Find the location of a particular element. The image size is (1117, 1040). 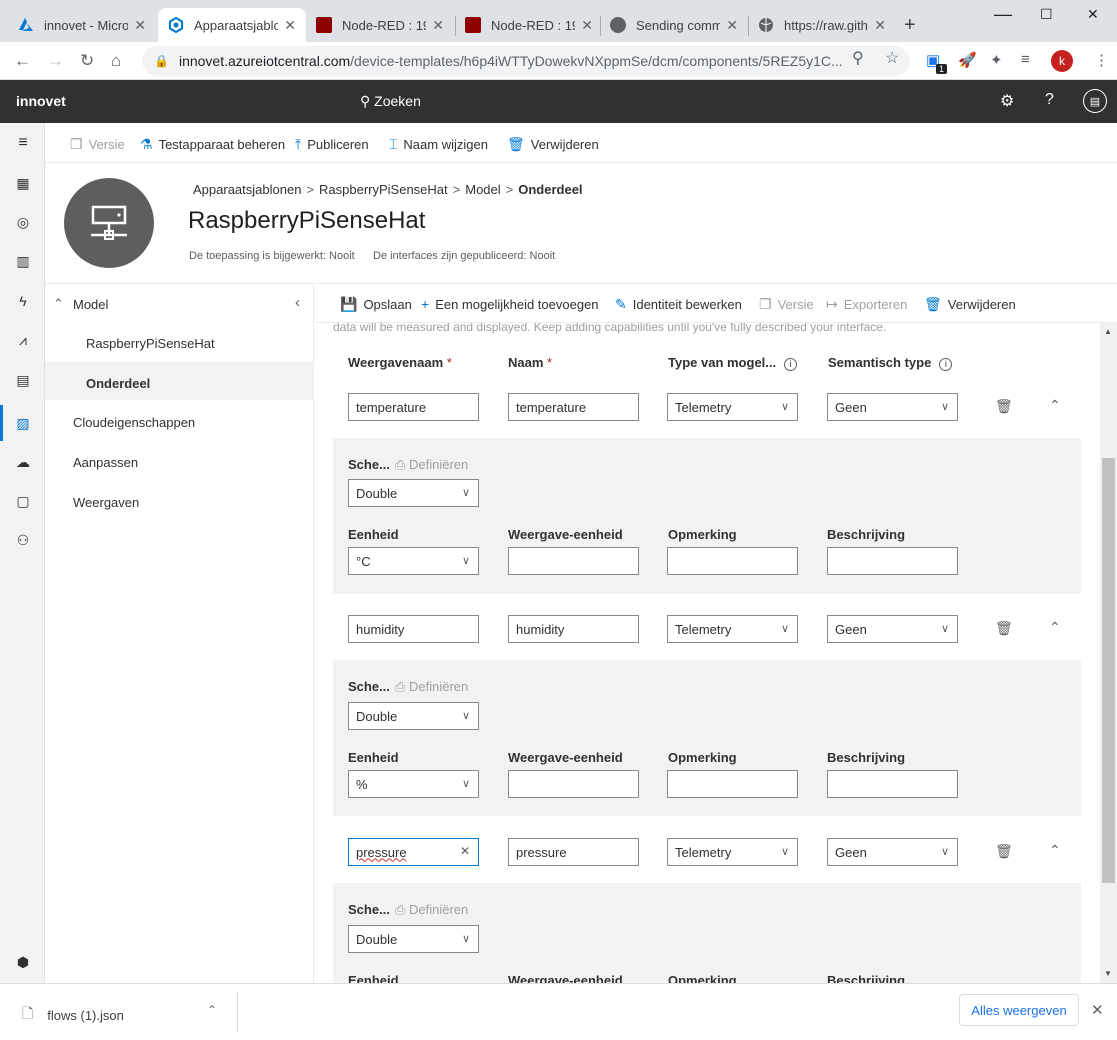

rename-button: ⌶ Naam wijzigen is located at coordinates (438, 144).